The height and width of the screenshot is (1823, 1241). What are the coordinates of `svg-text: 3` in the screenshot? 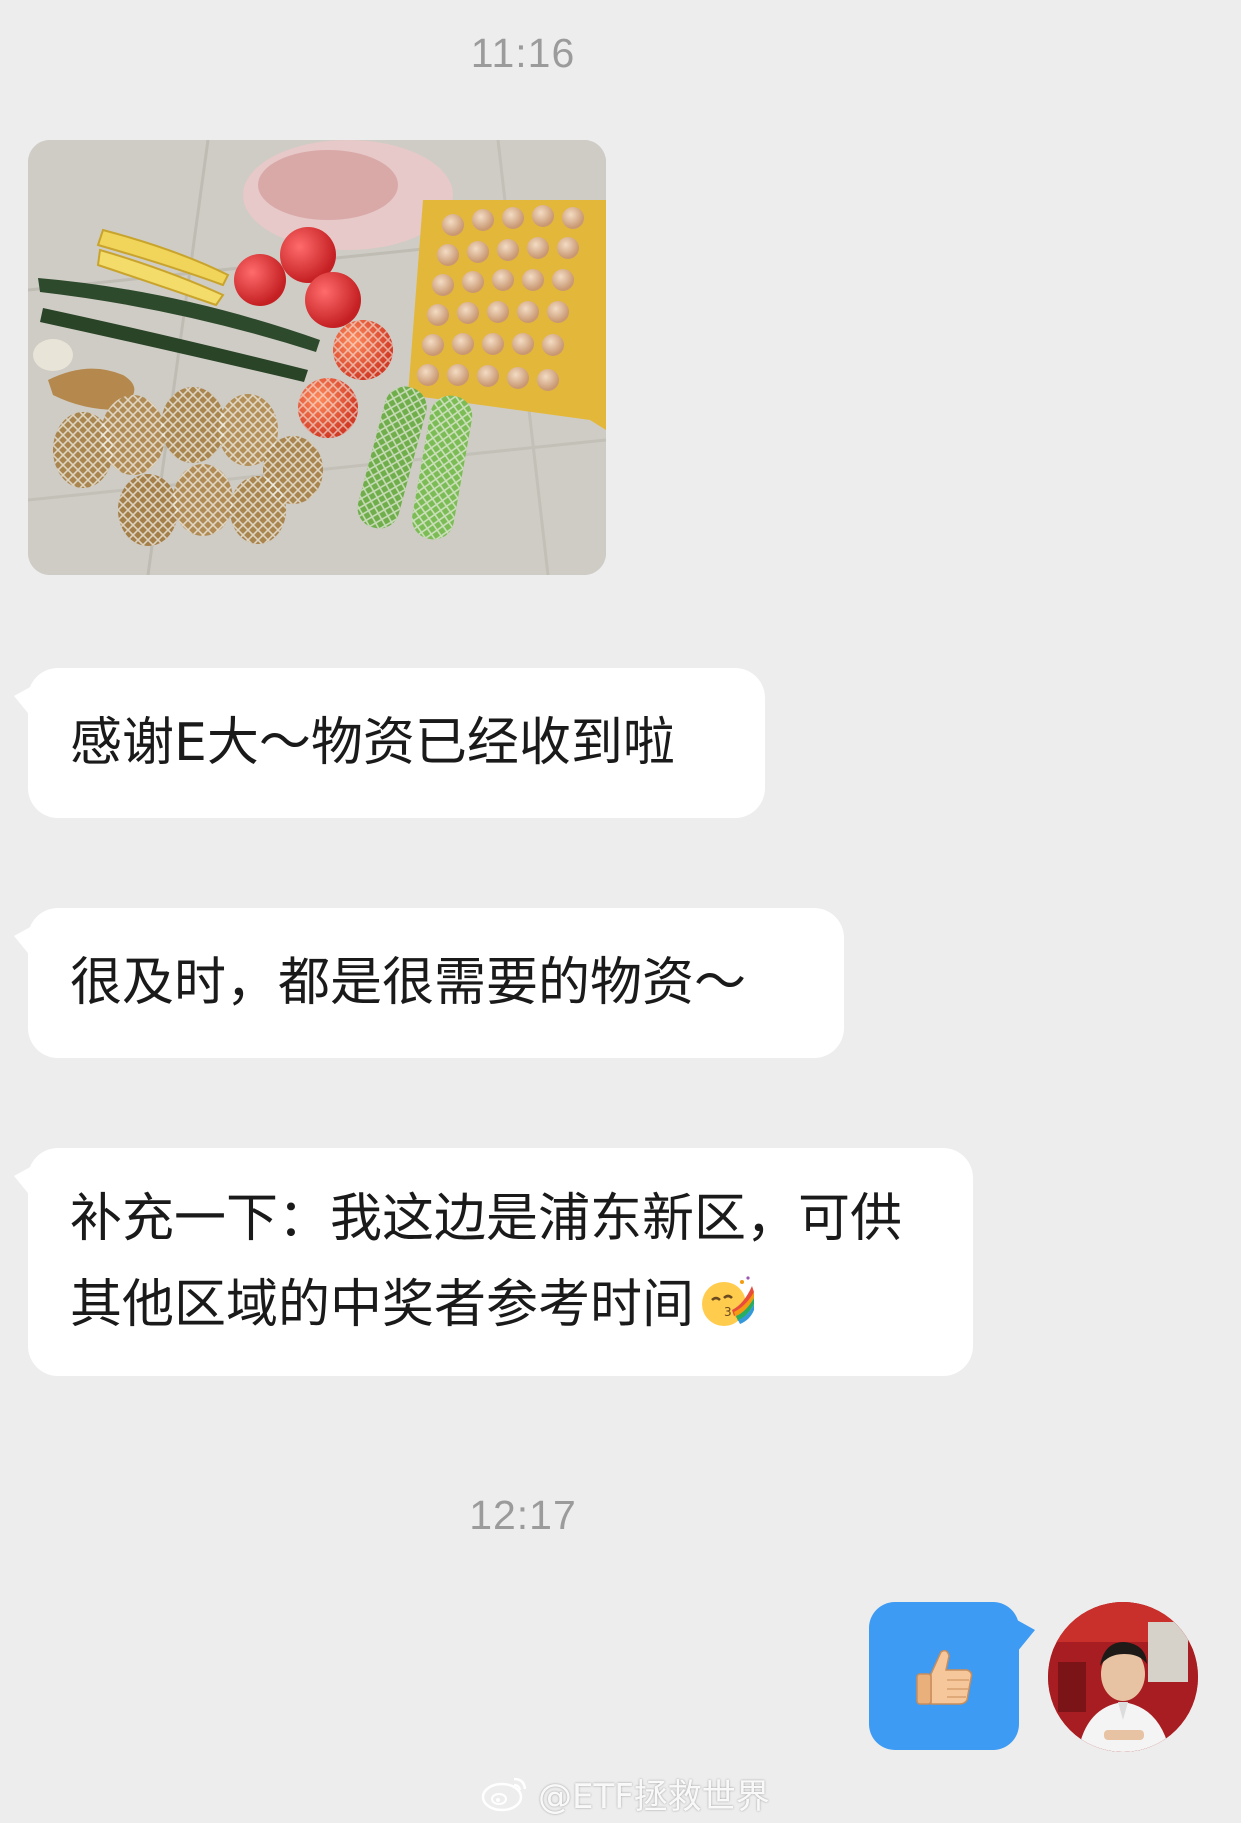 It's located at (728, 1312).